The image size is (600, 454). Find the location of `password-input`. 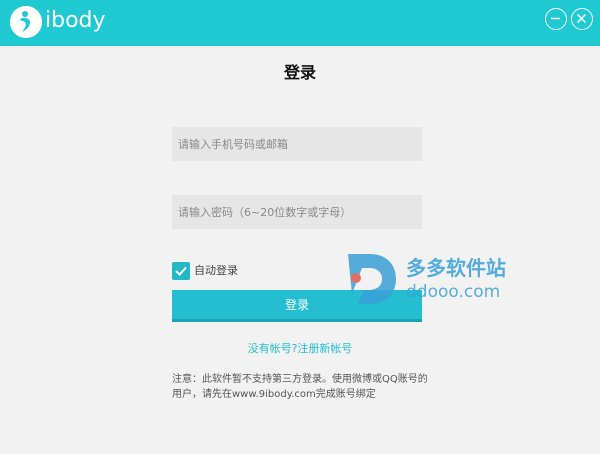

password-input is located at coordinates (297, 212).